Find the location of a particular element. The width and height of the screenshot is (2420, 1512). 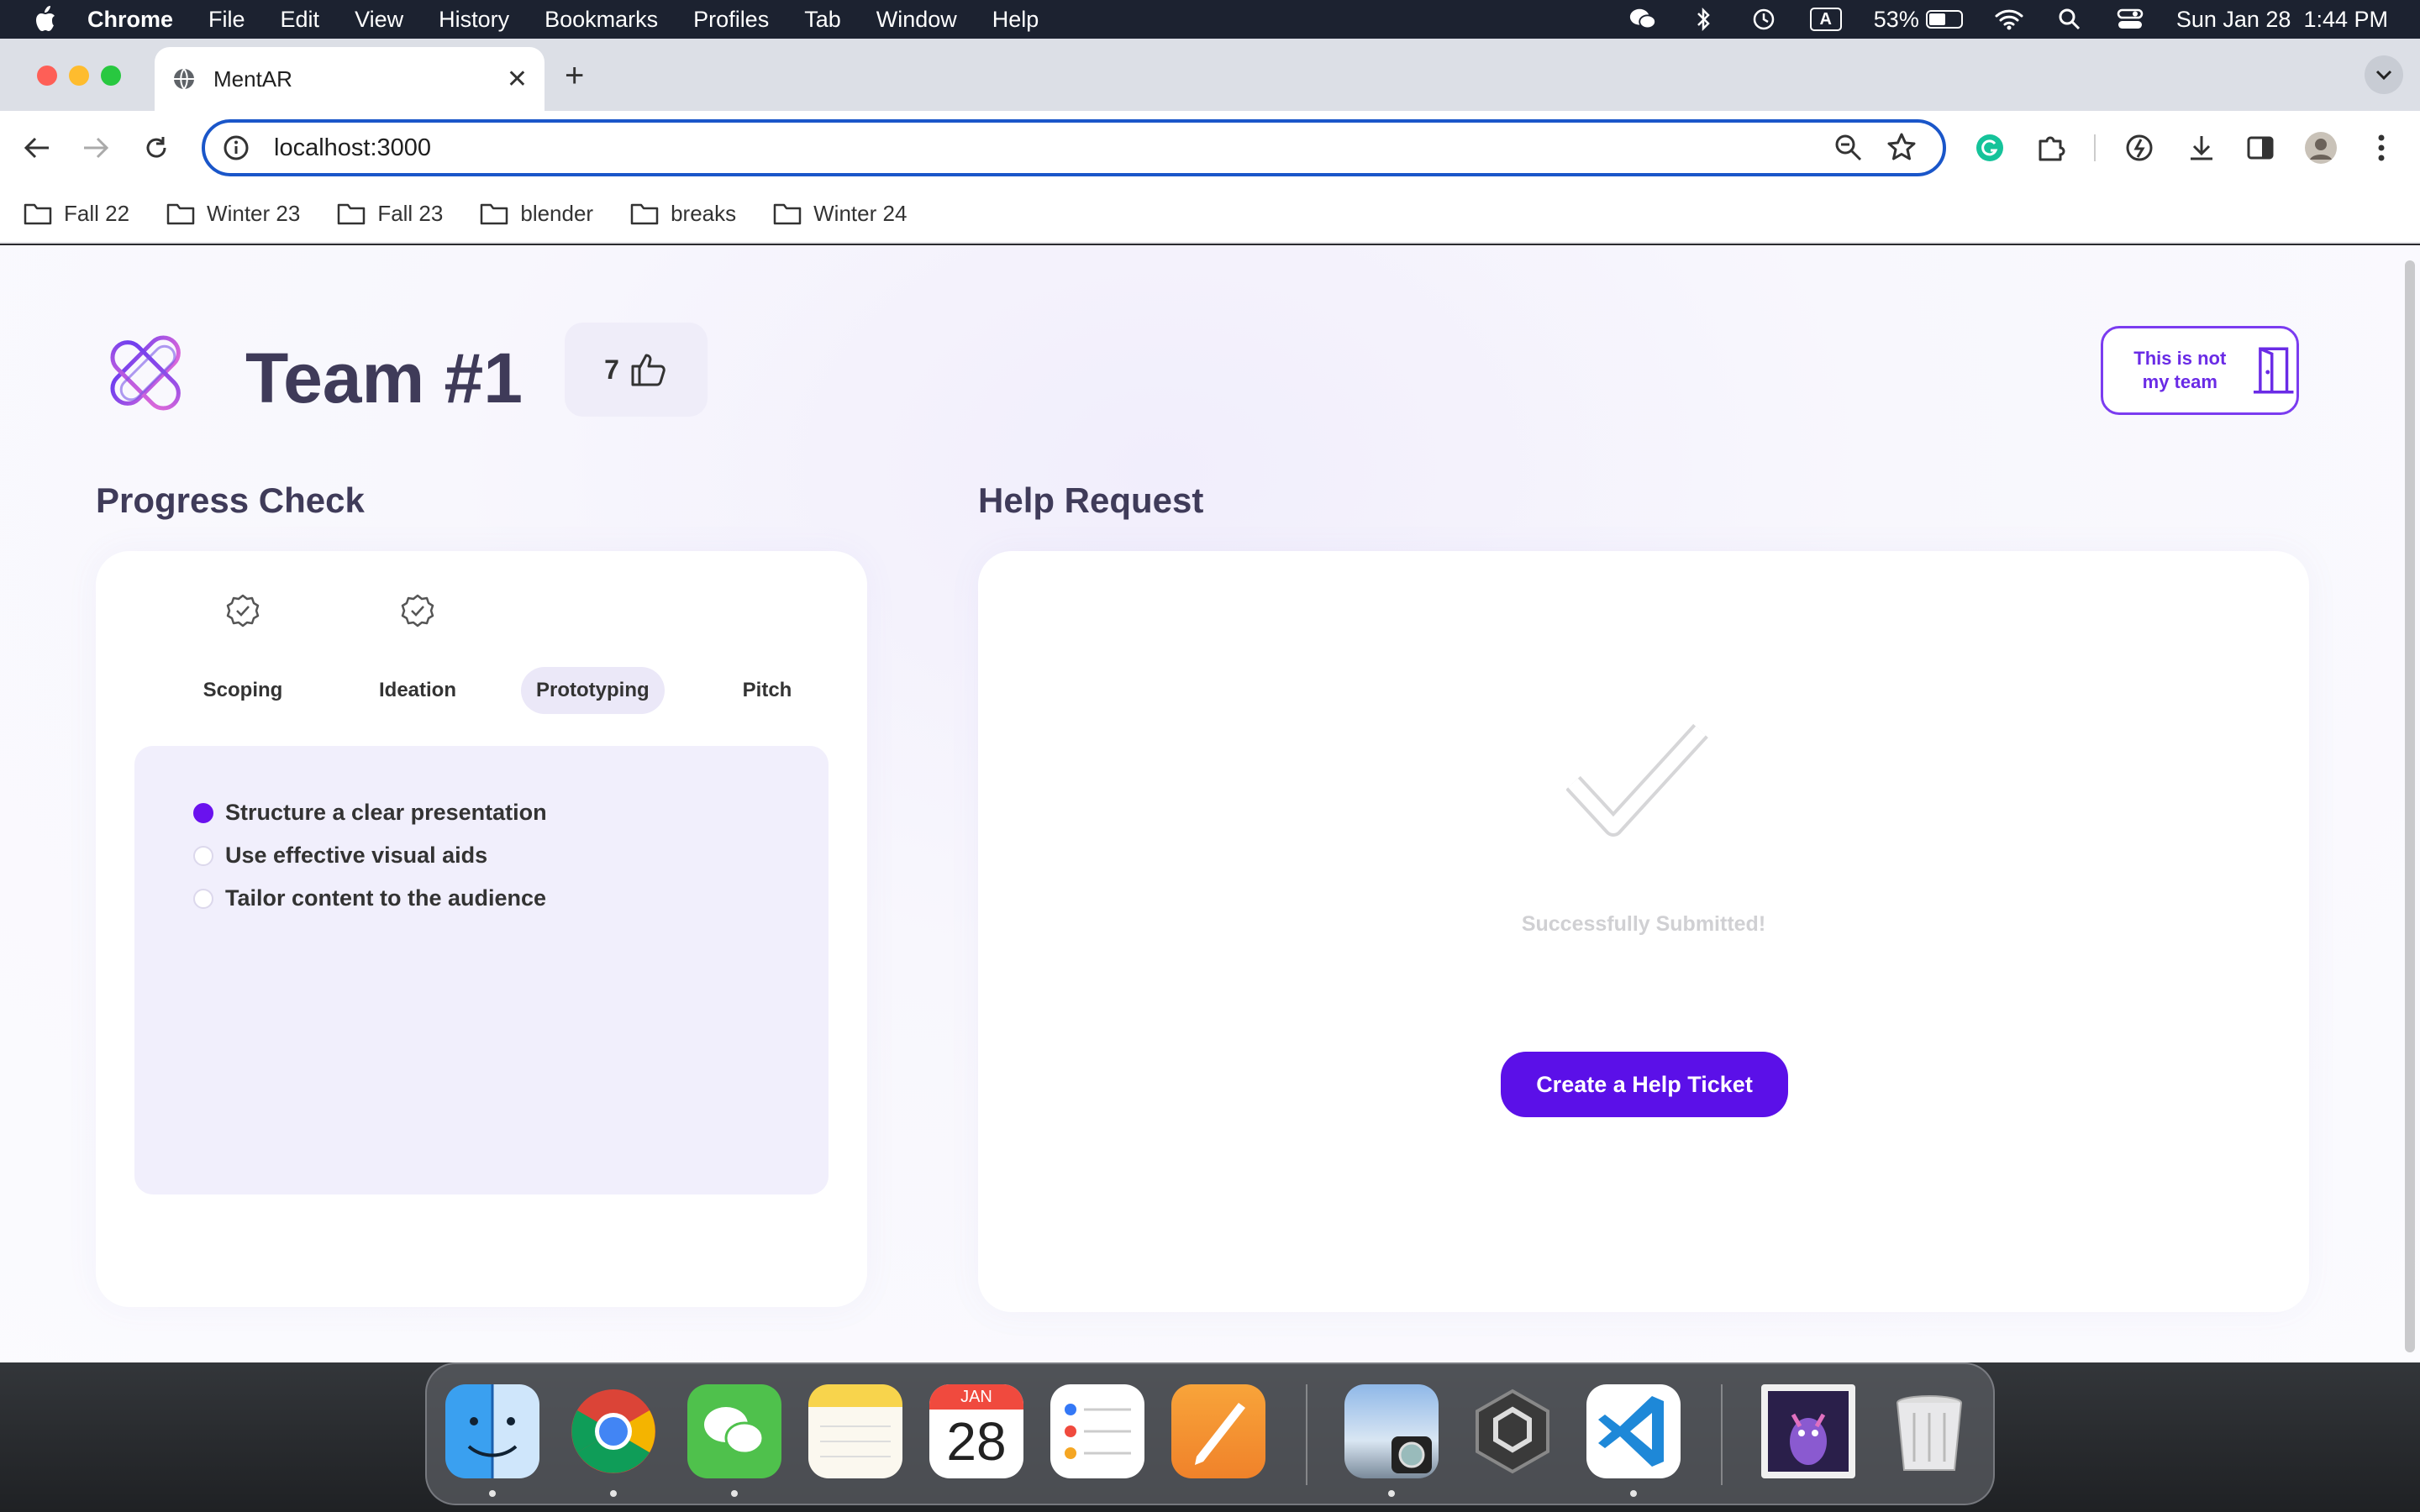

extensions-puzzle-icon is located at coordinates (2050, 148).